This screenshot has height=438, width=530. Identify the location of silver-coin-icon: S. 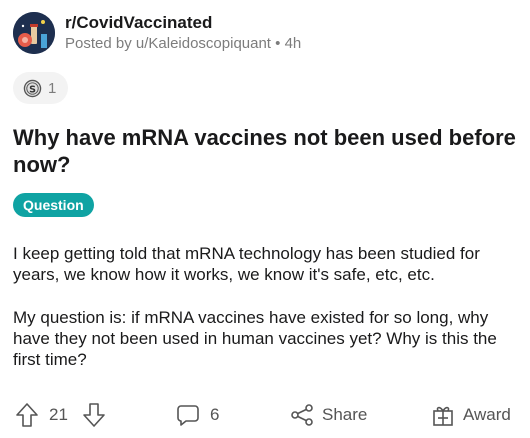
(32, 88).